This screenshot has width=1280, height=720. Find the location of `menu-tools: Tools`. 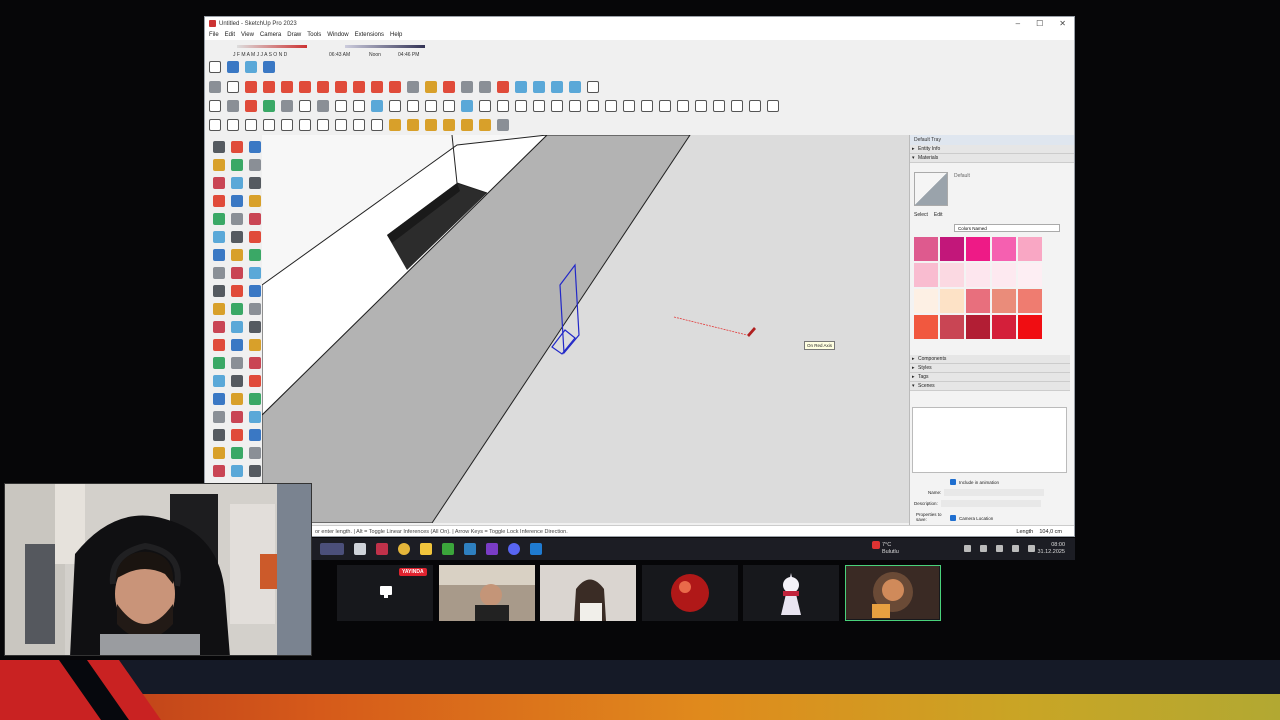

menu-tools: Tools is located at coordinates (314, 35).